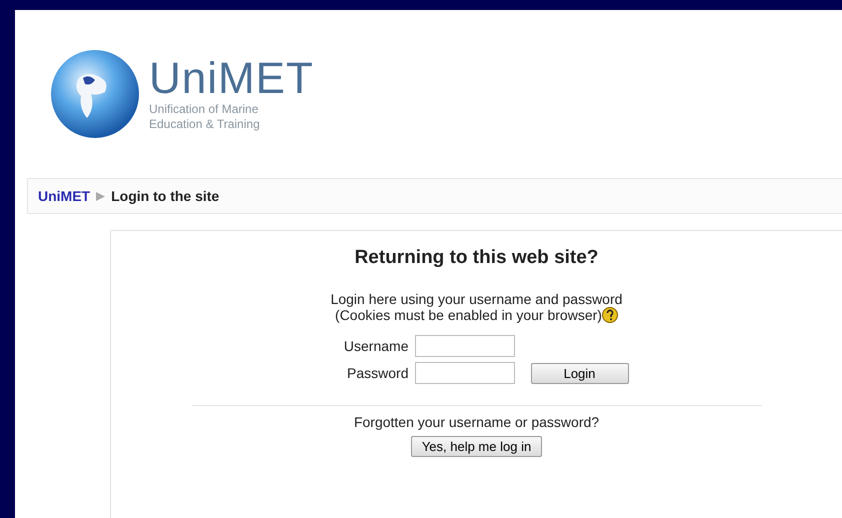 The width and height of the screenshot is (842, 518). What do you see at coordinates (377, 373) in the screenshot?
I see `field-label: Password` at bounding box center [377, 373].